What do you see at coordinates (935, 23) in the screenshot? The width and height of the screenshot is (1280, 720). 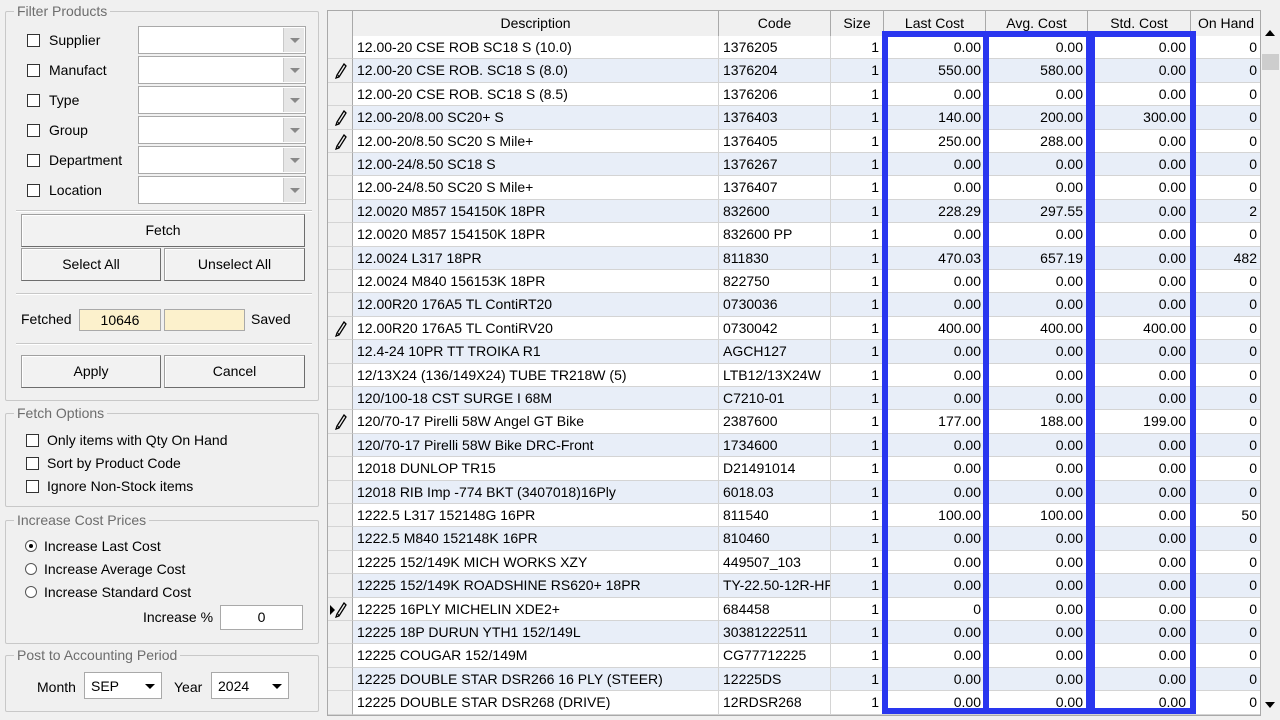 I see `header-last-cost: Last Cost` at bounding box center [935, 23].